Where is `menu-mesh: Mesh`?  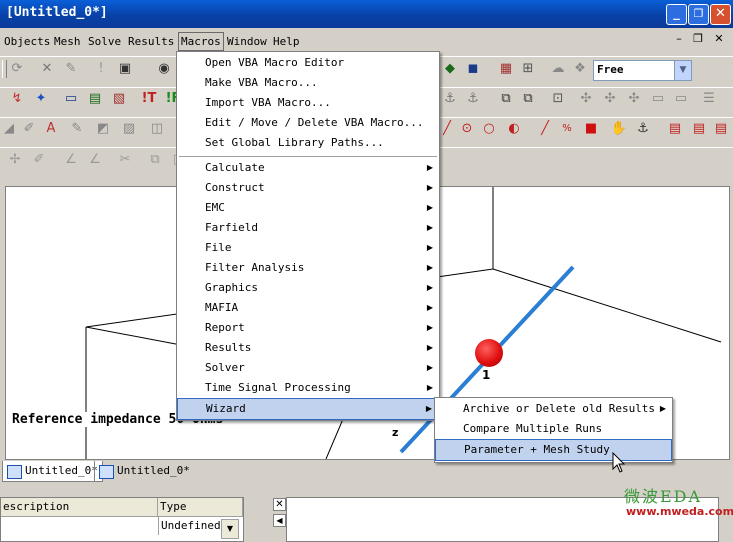
menu-mesh: Mesh is located at coordinates (67, 41).